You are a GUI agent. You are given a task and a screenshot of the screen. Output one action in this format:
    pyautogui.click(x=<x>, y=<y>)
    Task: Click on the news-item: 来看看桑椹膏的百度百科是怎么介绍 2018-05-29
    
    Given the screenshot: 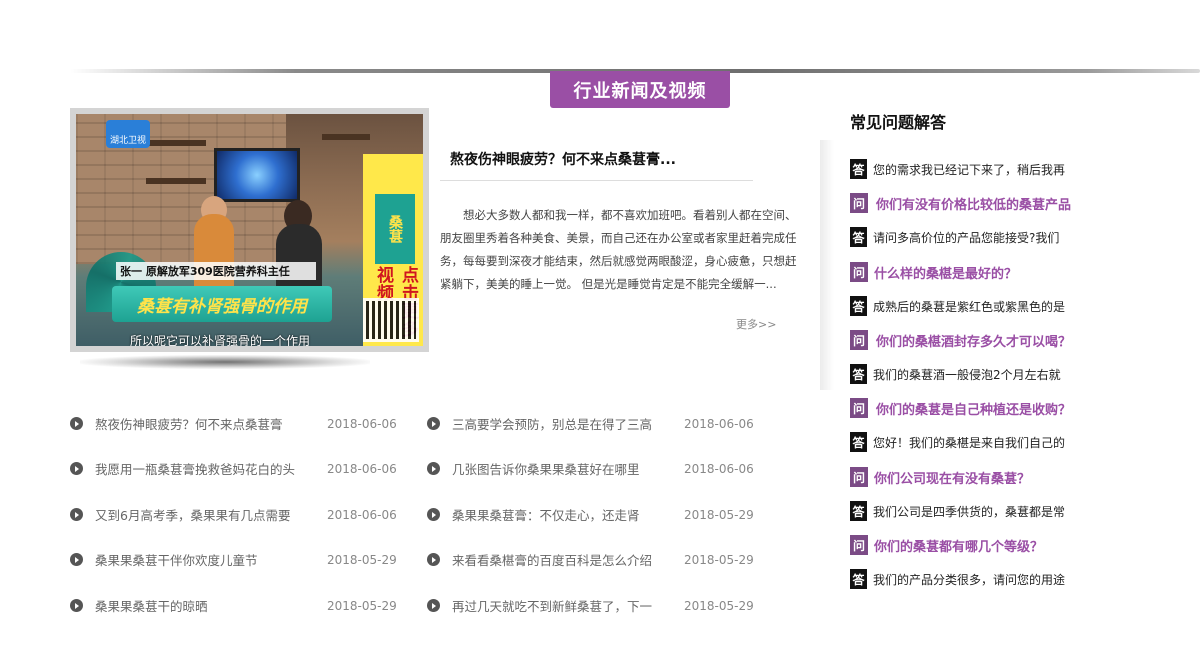 What is the action you would take?
    pyautogui.click(x=590, y=559)
    